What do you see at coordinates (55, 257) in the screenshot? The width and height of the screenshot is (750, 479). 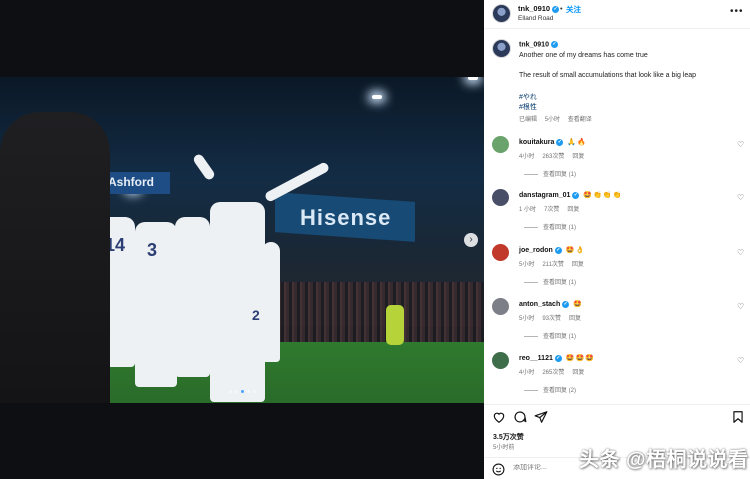 I see `cameraman` at bounding box center [55, 257].